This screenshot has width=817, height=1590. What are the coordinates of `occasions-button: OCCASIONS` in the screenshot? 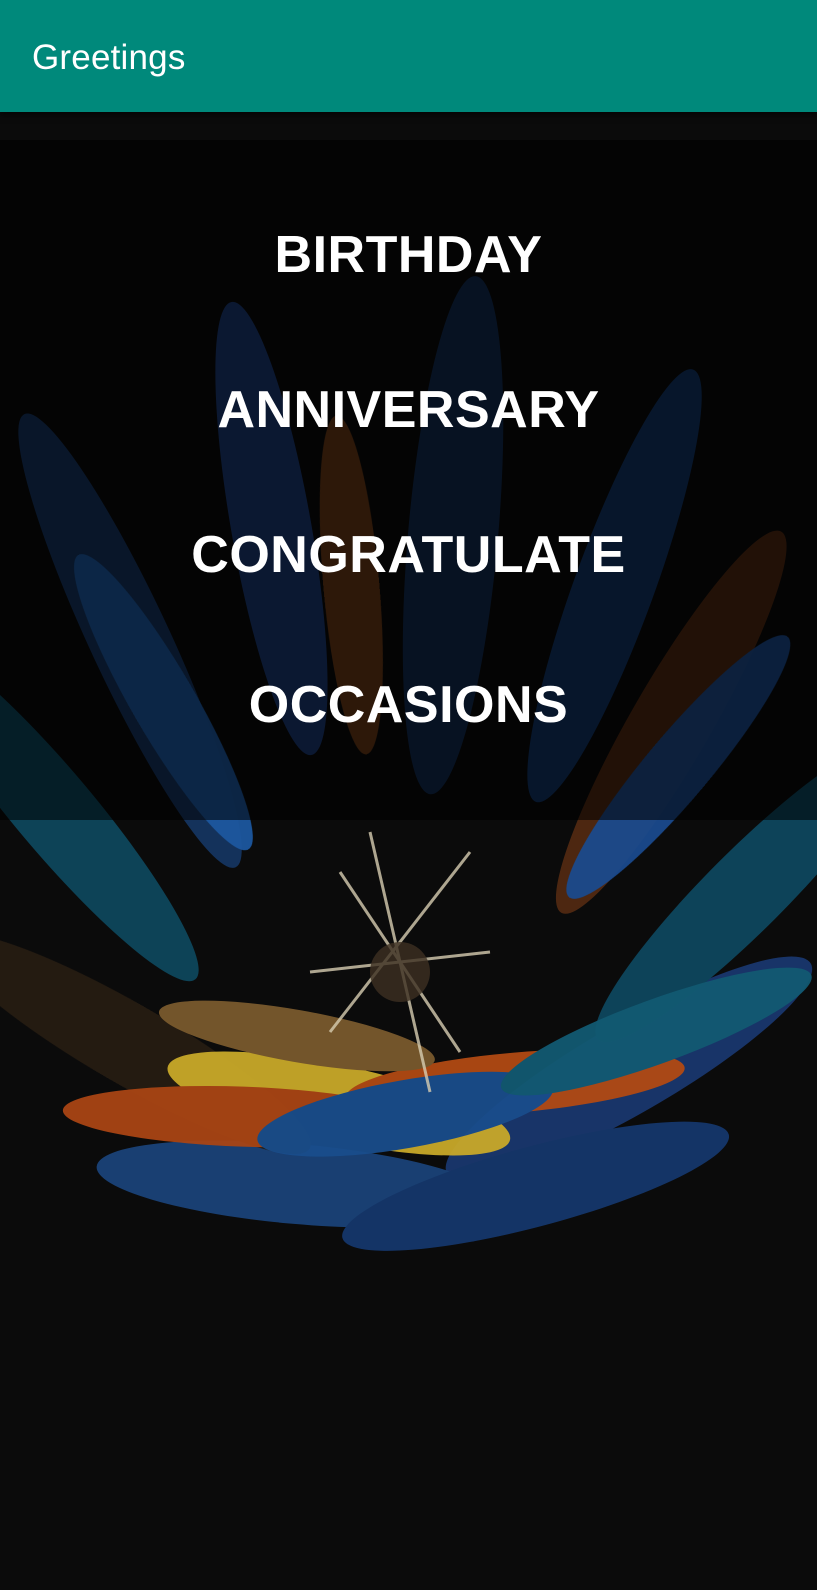 It's located at (408, 705).